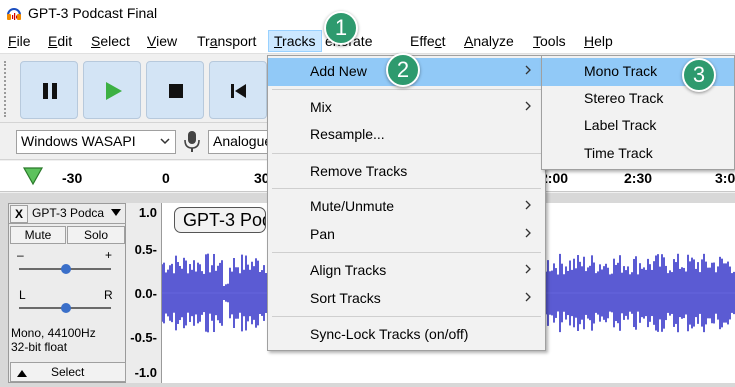 The image size is (735, 387). I want to click on menu-item-label: Align Tracks, so click(348, 270).